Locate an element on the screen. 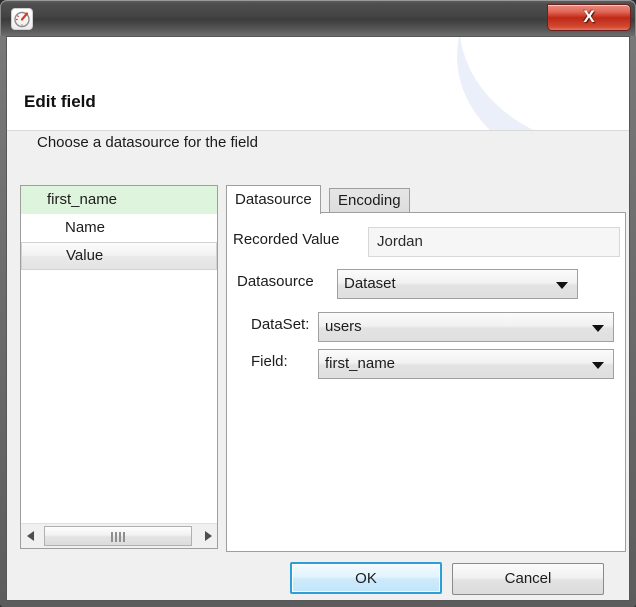  tree-item-name: Name is located at coordinates (119, 228).